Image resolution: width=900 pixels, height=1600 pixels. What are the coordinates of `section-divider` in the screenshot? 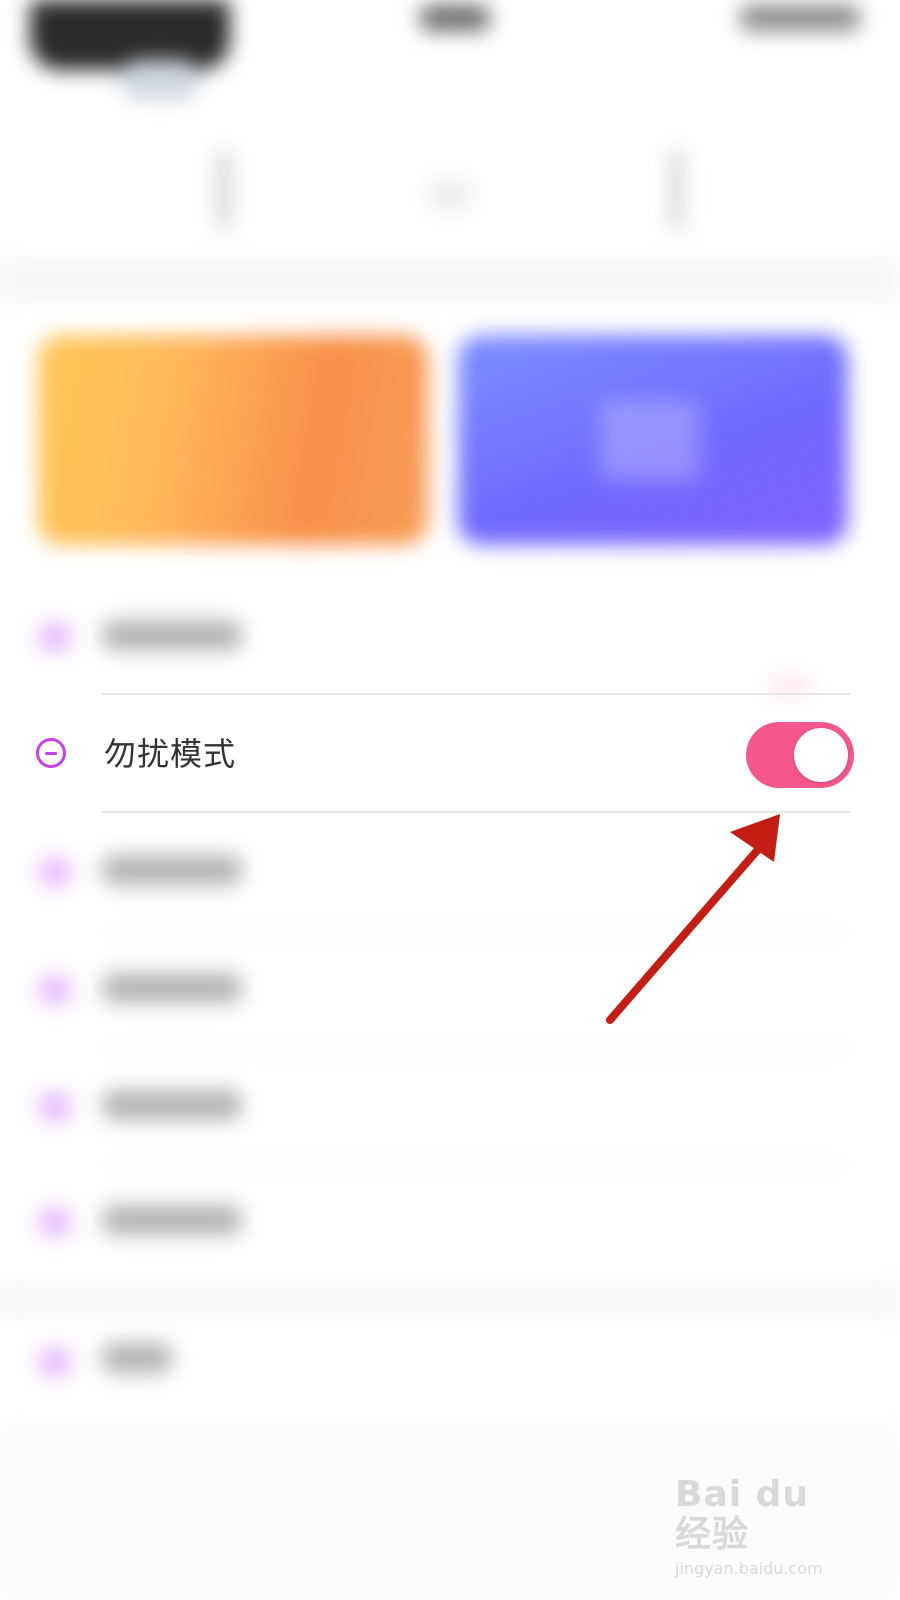 It's located at (450, 280).